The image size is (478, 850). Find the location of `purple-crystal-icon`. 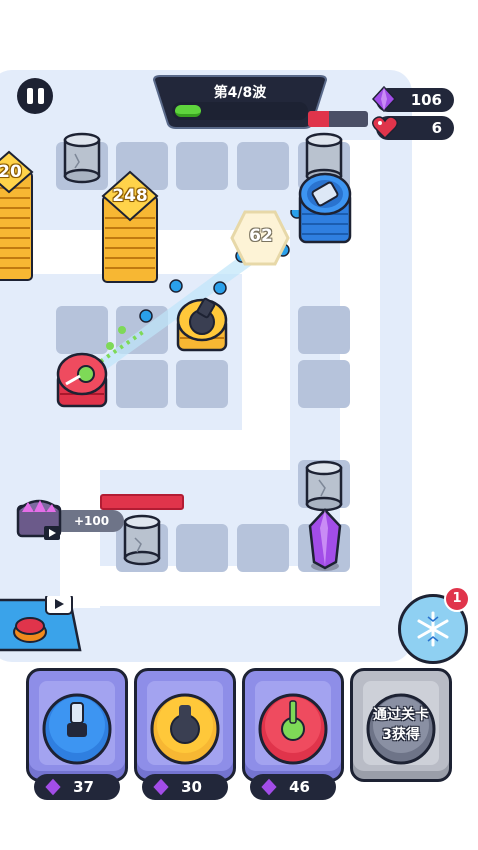

purple-crystal-icon is located at coordinates (325, 539).